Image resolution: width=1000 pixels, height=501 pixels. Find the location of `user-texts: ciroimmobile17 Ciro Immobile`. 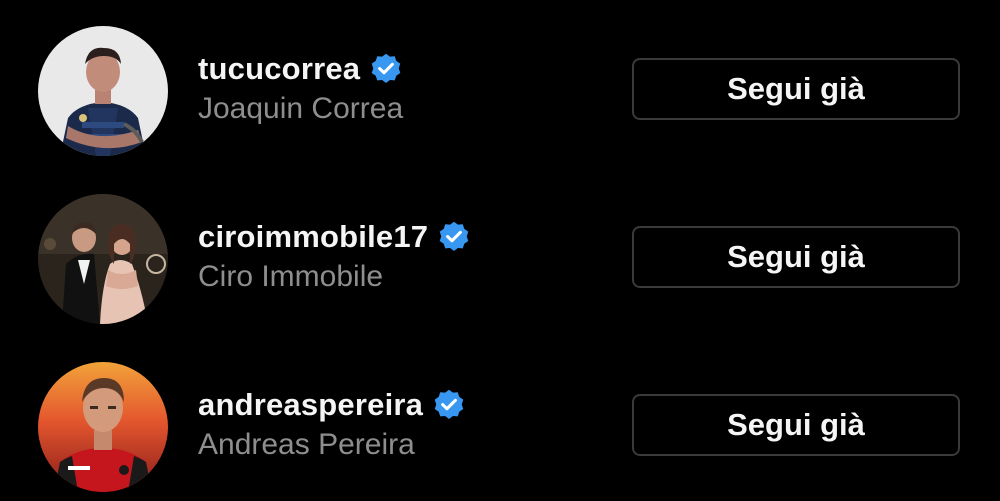

user-texts: ciroimmobile17 Ciro Immobile is located at coordinates (398, 255).